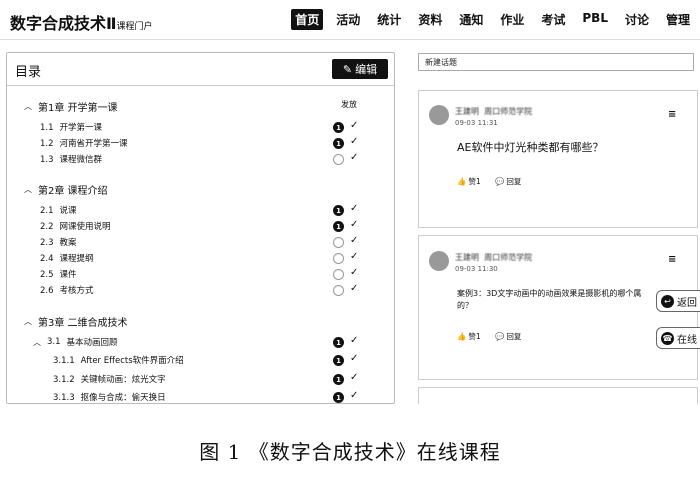 This screenshot has width=700, height=478. What do you see at coordinates (67, 258) in the screenshot?
I see `section-2-4: 2.4 课程提纲` at bounding box center [67, 258].